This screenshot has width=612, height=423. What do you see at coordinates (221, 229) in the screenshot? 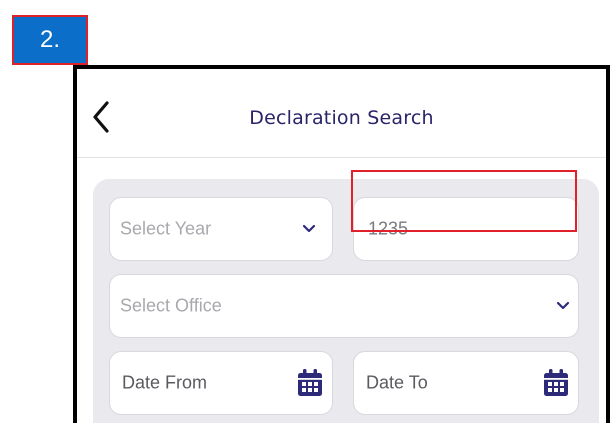
I see `select-year-dropdown: Select Year` at bounding box center [221, 229].